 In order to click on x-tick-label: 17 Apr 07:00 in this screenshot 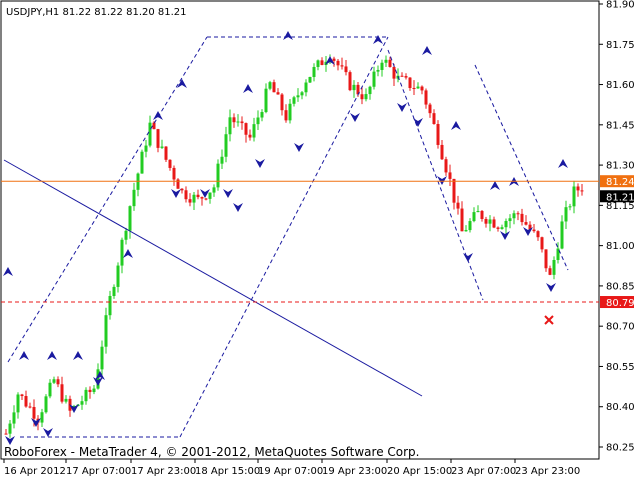, I will do `click(98, 471)`.